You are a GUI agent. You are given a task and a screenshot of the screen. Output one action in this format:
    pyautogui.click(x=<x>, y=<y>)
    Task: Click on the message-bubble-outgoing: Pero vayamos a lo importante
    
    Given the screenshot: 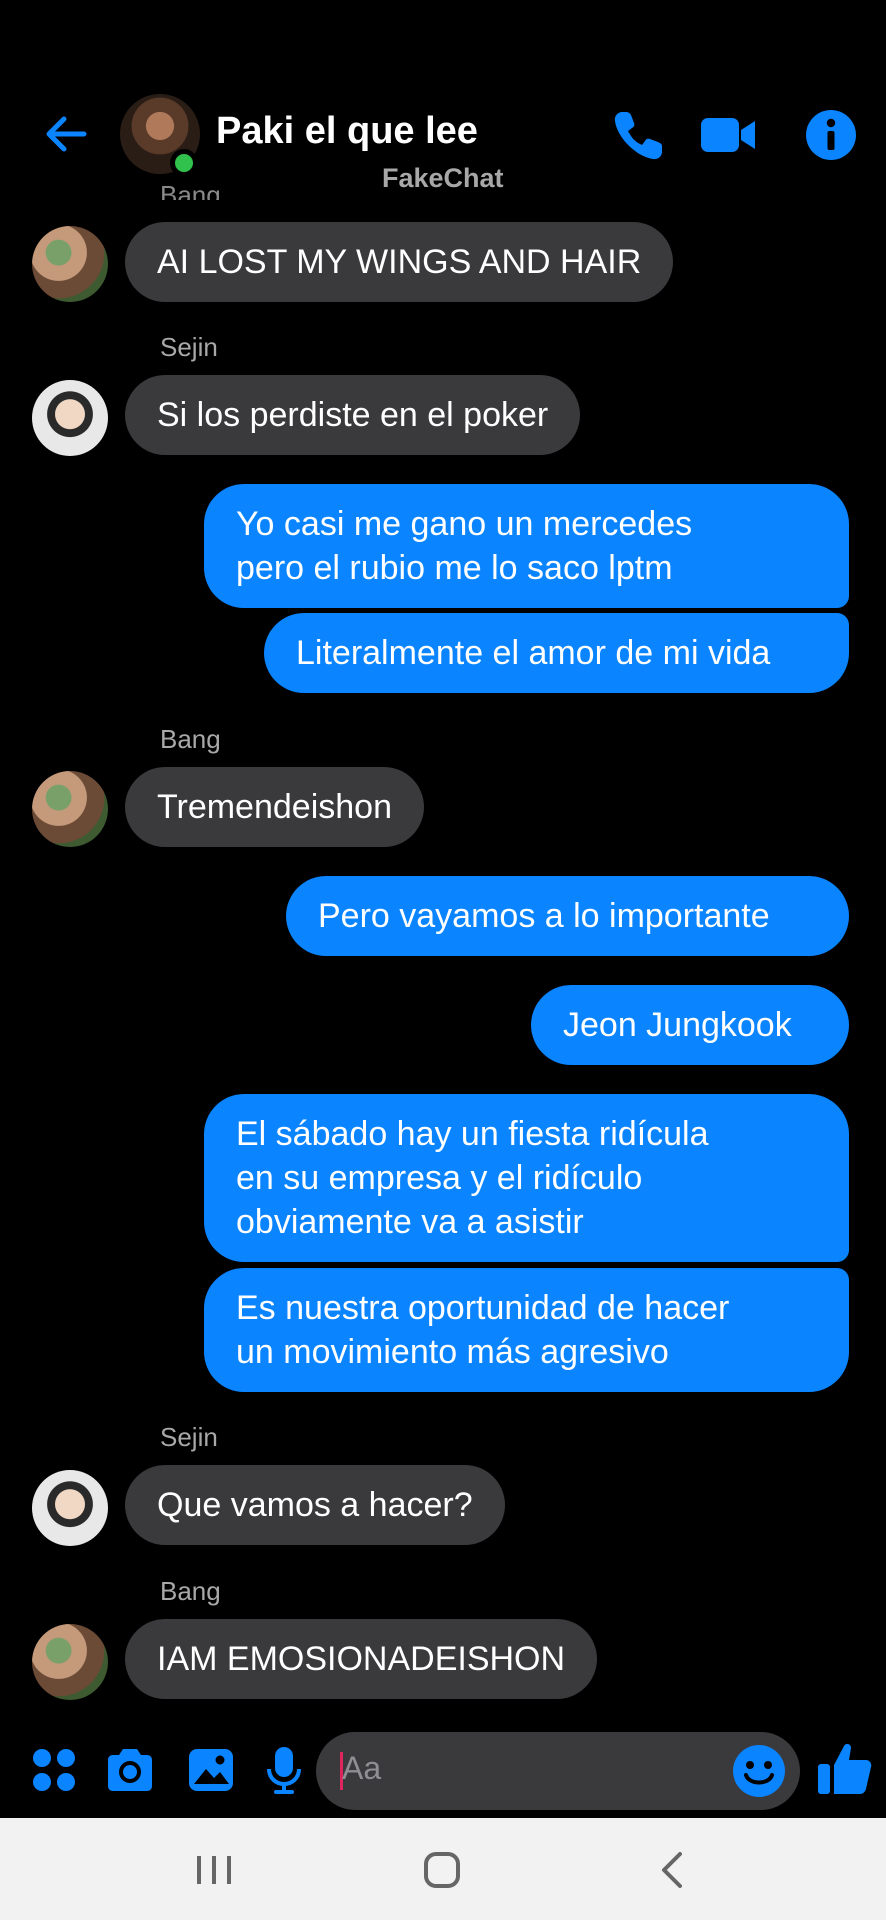 What is the action you would take?
    pyautogui.click(x=567, y=916)
    